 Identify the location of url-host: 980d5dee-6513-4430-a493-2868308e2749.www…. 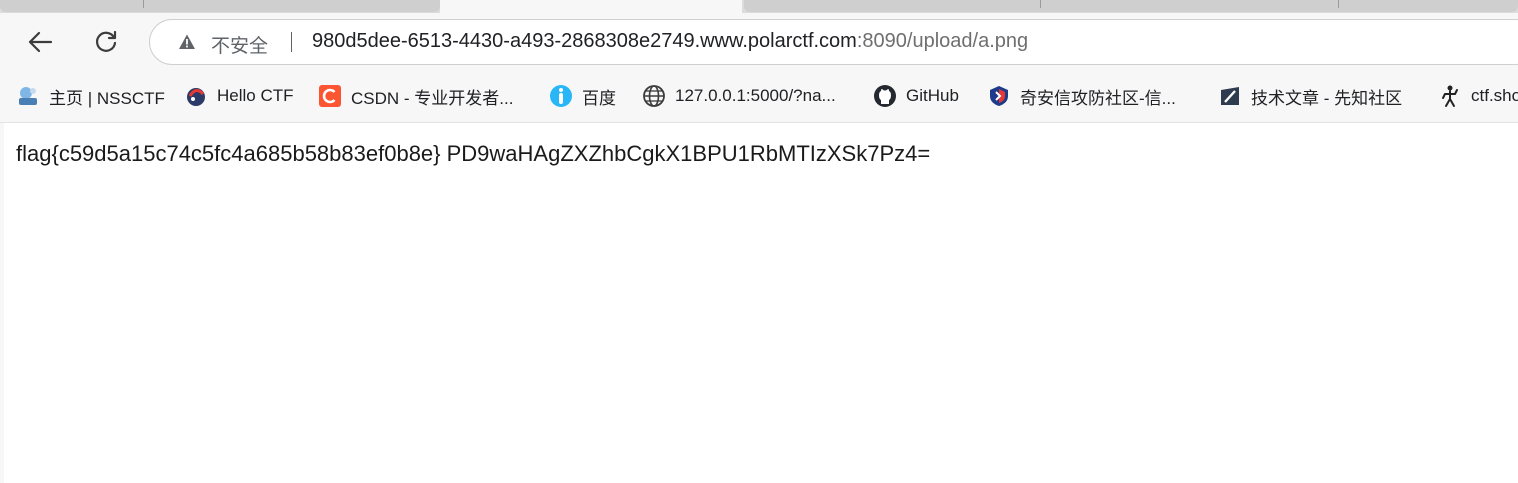
(584, 41).